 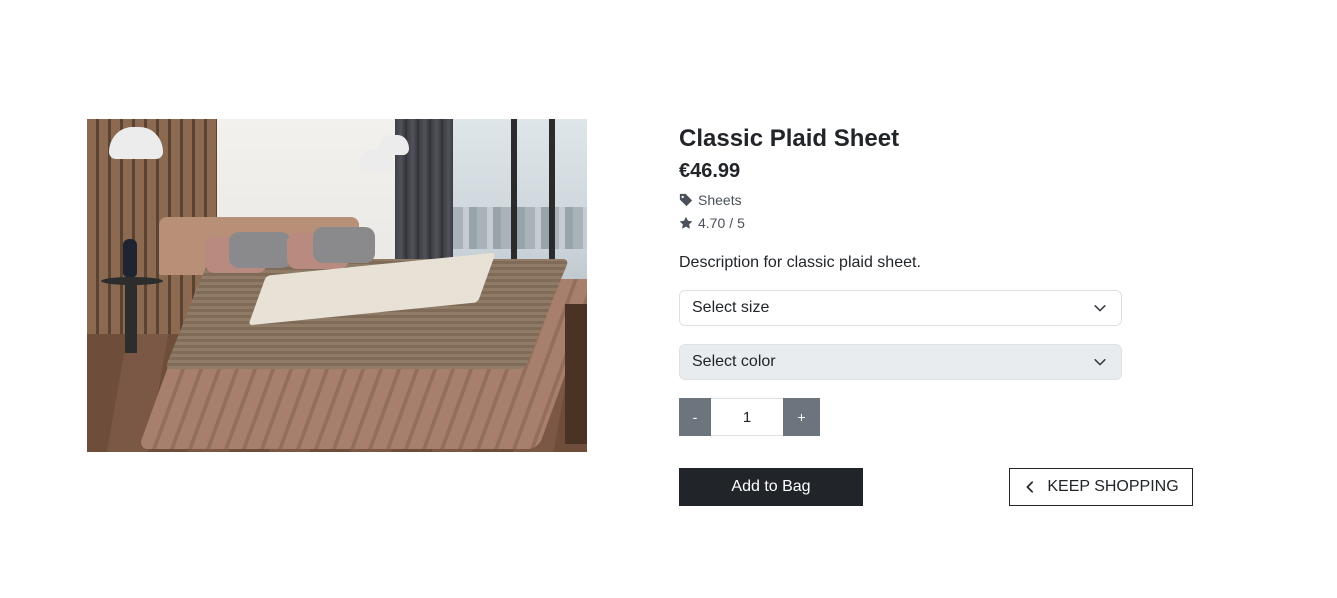 I want to click on keep-shopping-button: KEEP SHOPPING, so click(x=1101, y=487).